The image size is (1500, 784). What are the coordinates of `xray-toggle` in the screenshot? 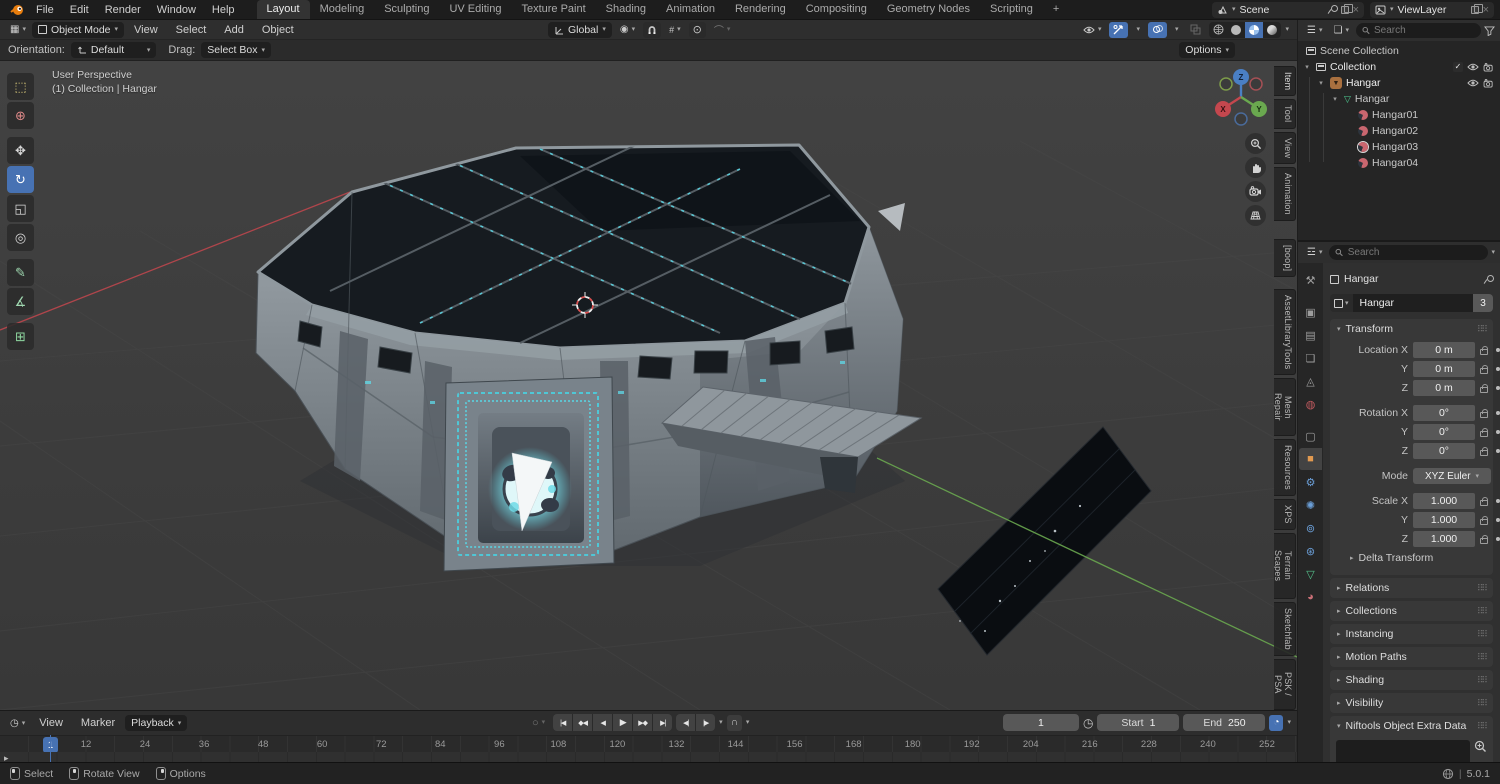 It's located at (1195, 30).